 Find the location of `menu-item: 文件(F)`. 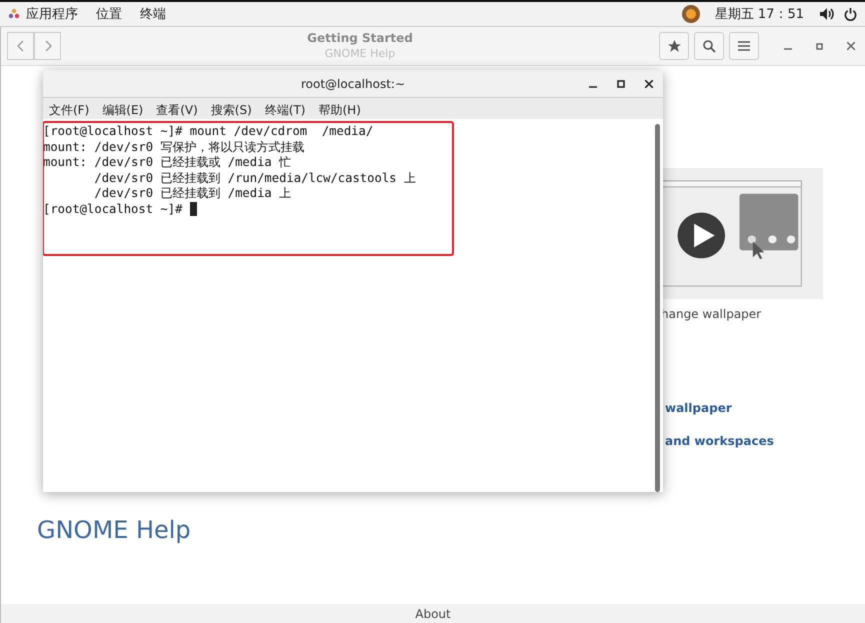

menu-item: 文件(F) is located at coordinates (69, 110).